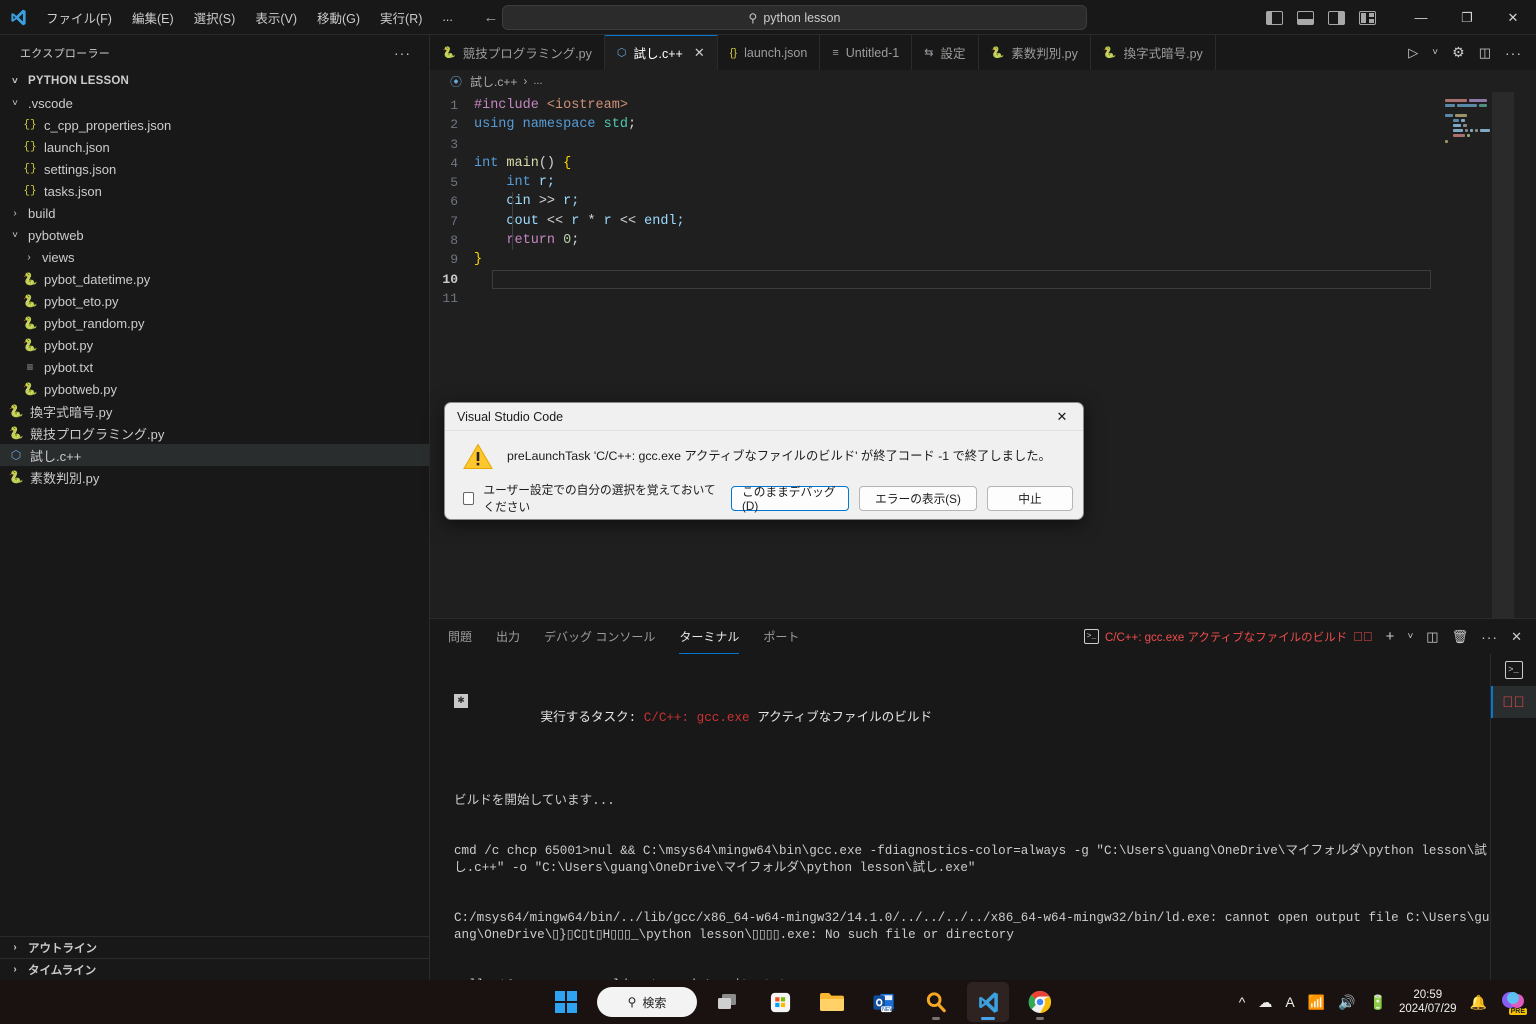  Describe the element at coordinates (1062, 417) in the screenshot. I see `modal-close-icon: ✕` at that location.